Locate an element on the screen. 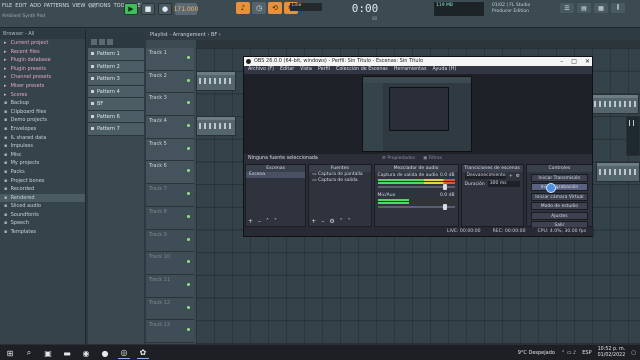  pattern-clip is located at coordinates (618, 172).